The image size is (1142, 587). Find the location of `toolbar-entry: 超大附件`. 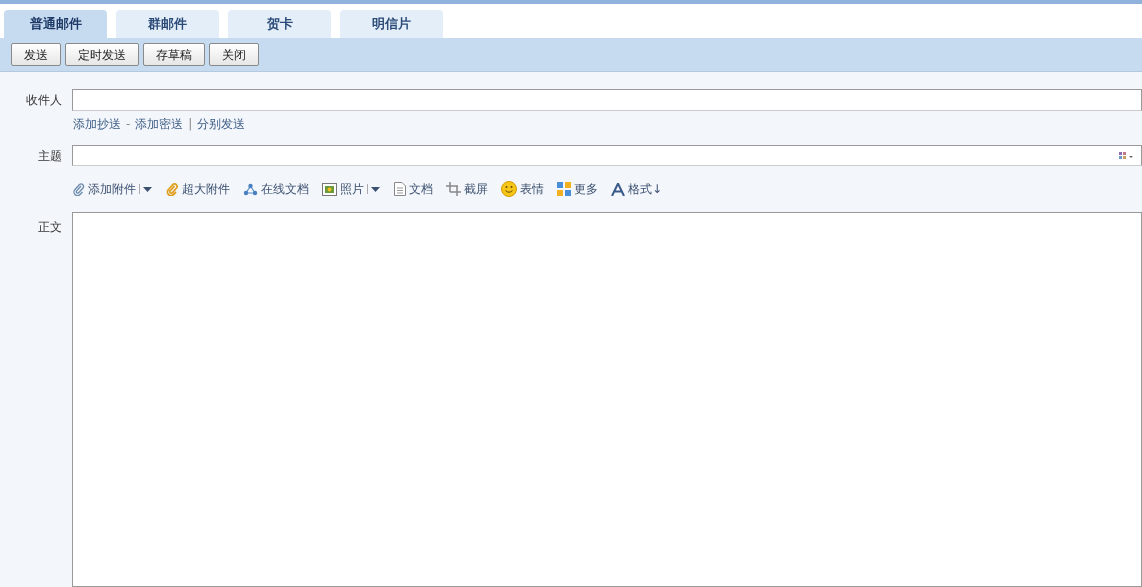

toolbar-entry: 超大附件 is located at coordinates (198, 189).